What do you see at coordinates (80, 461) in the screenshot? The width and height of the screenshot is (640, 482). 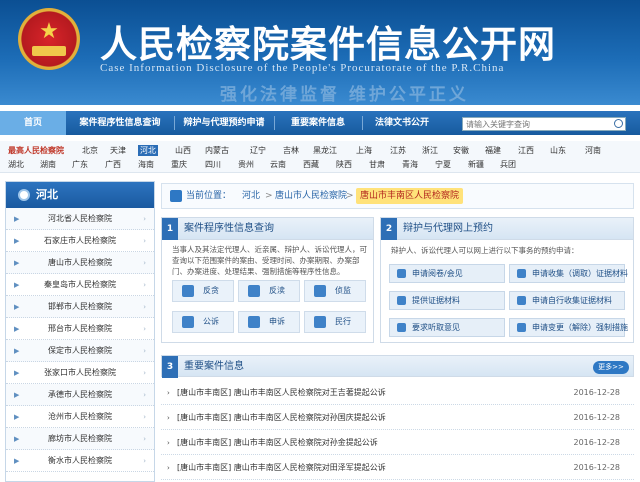 I see `sidebar-item: ▶ 衡水市人民检察院 ›` at bounding box center [80, 461].